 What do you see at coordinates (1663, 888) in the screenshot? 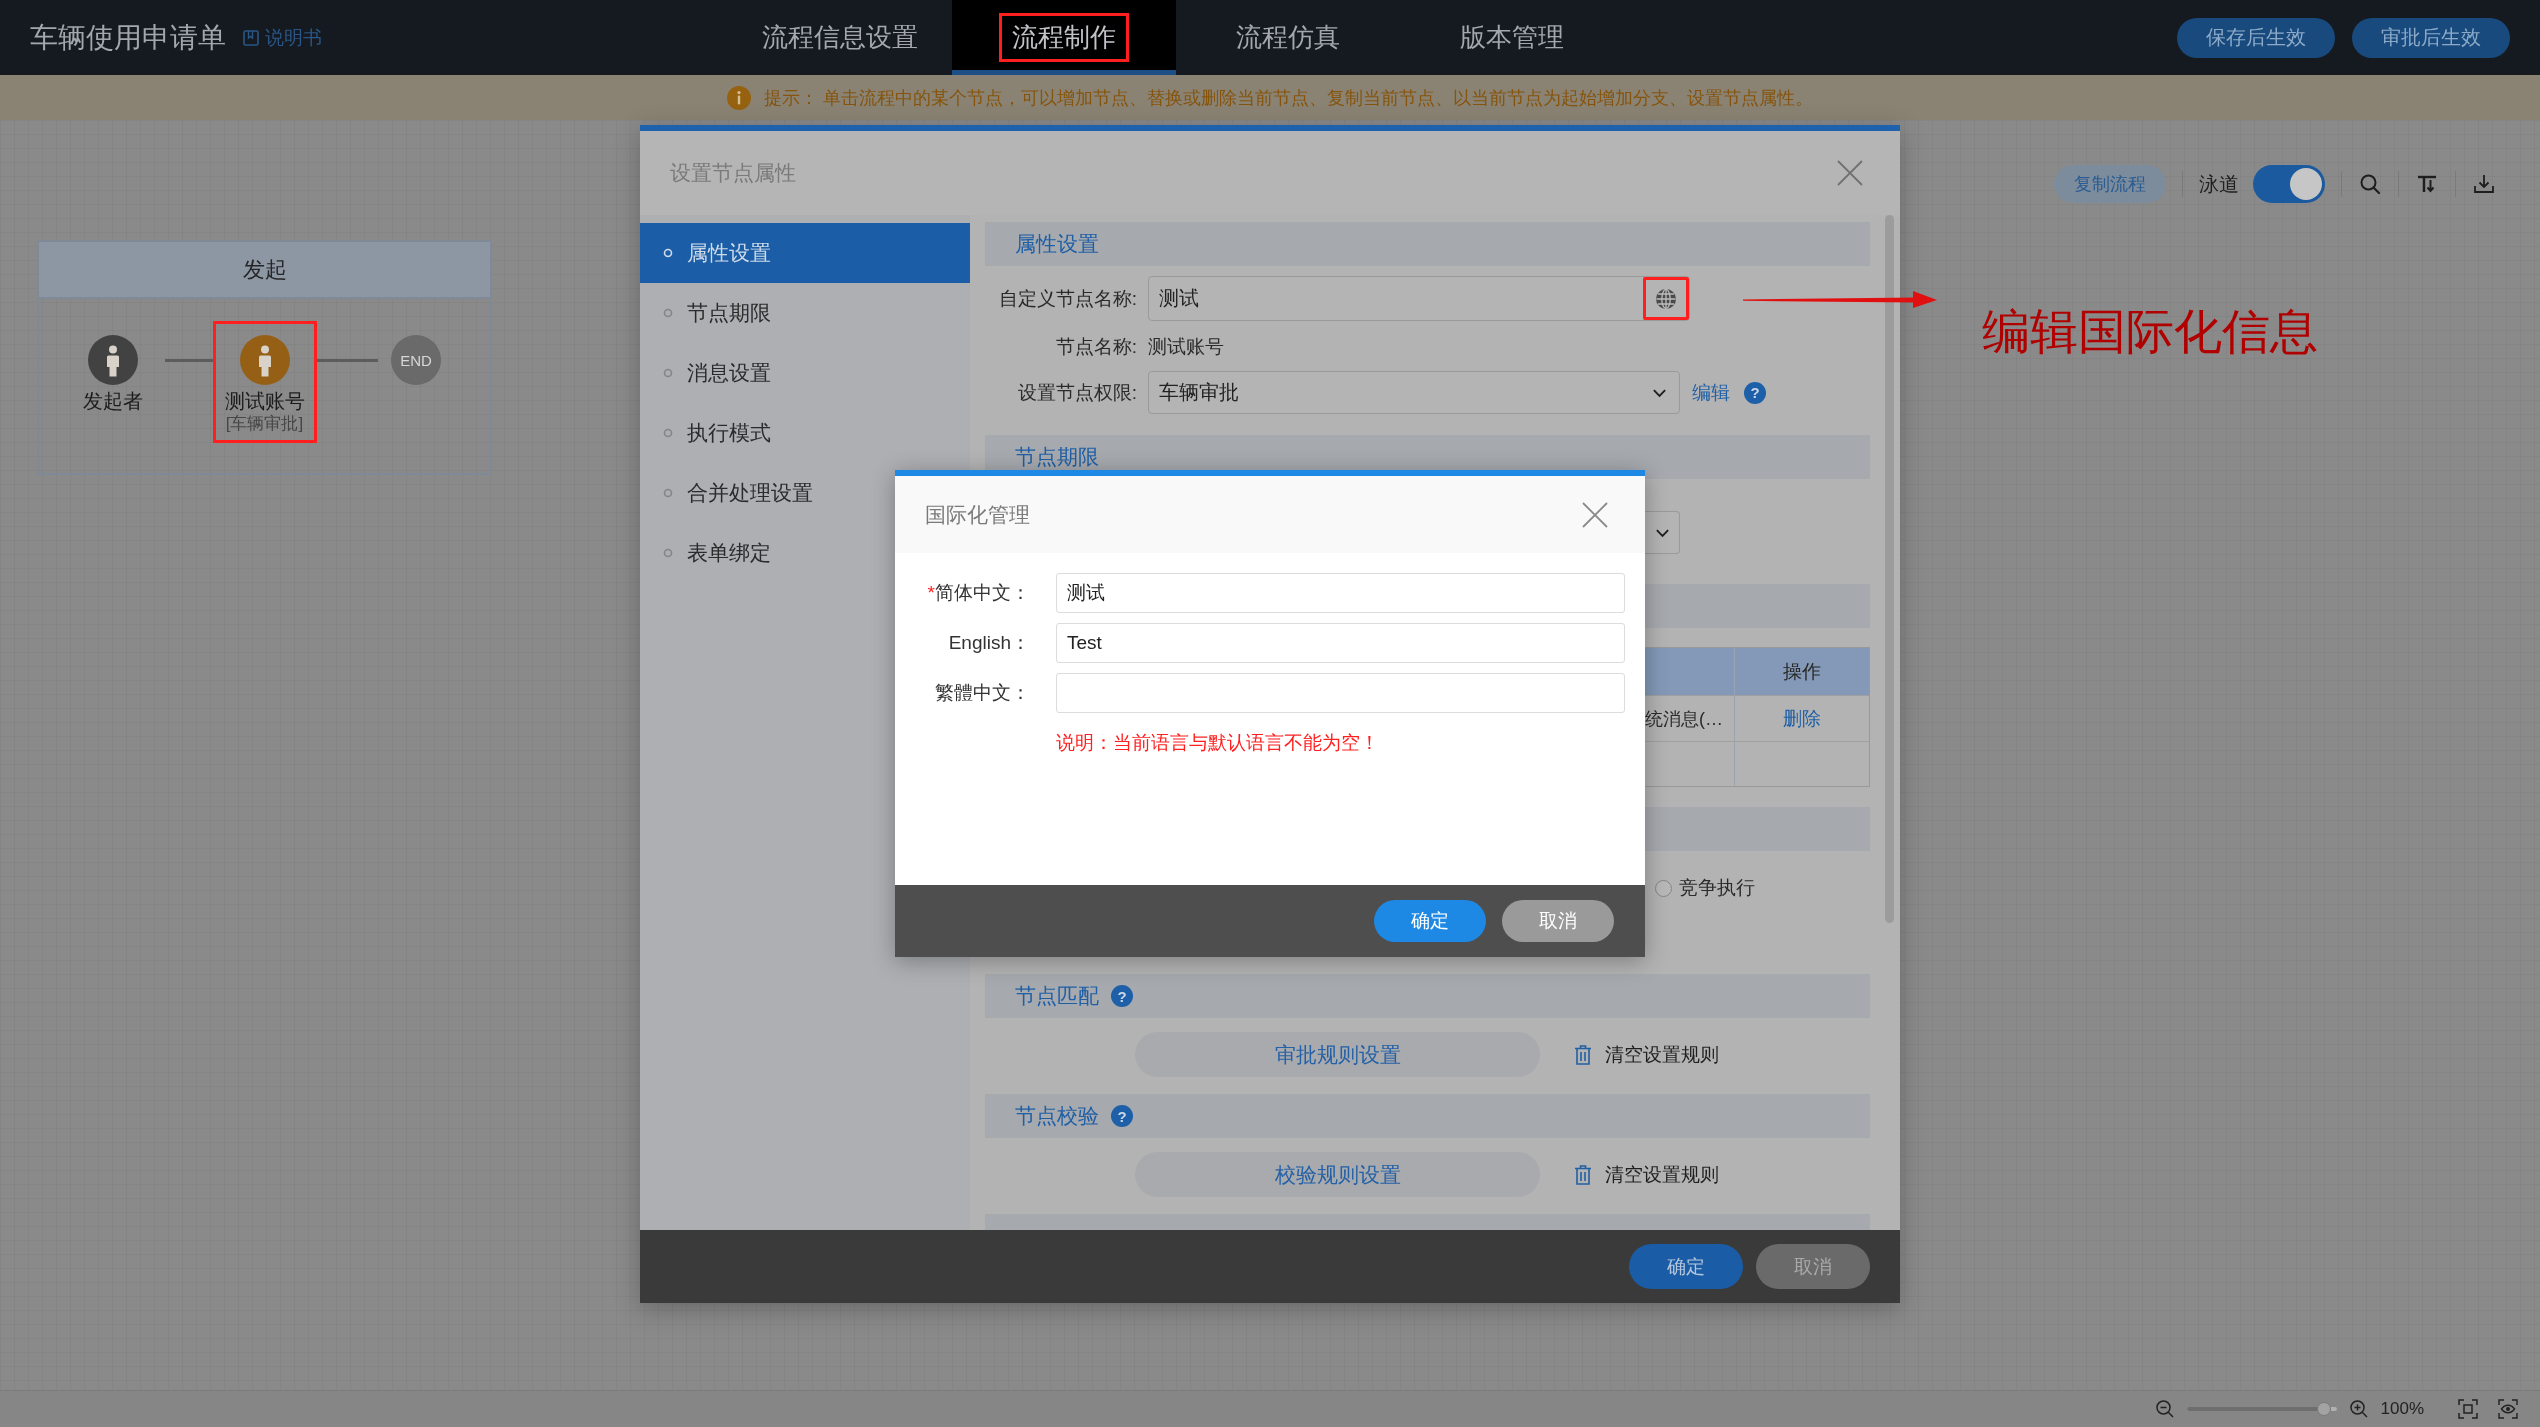
I see `radio-button` at bounding box center [1663, 888].